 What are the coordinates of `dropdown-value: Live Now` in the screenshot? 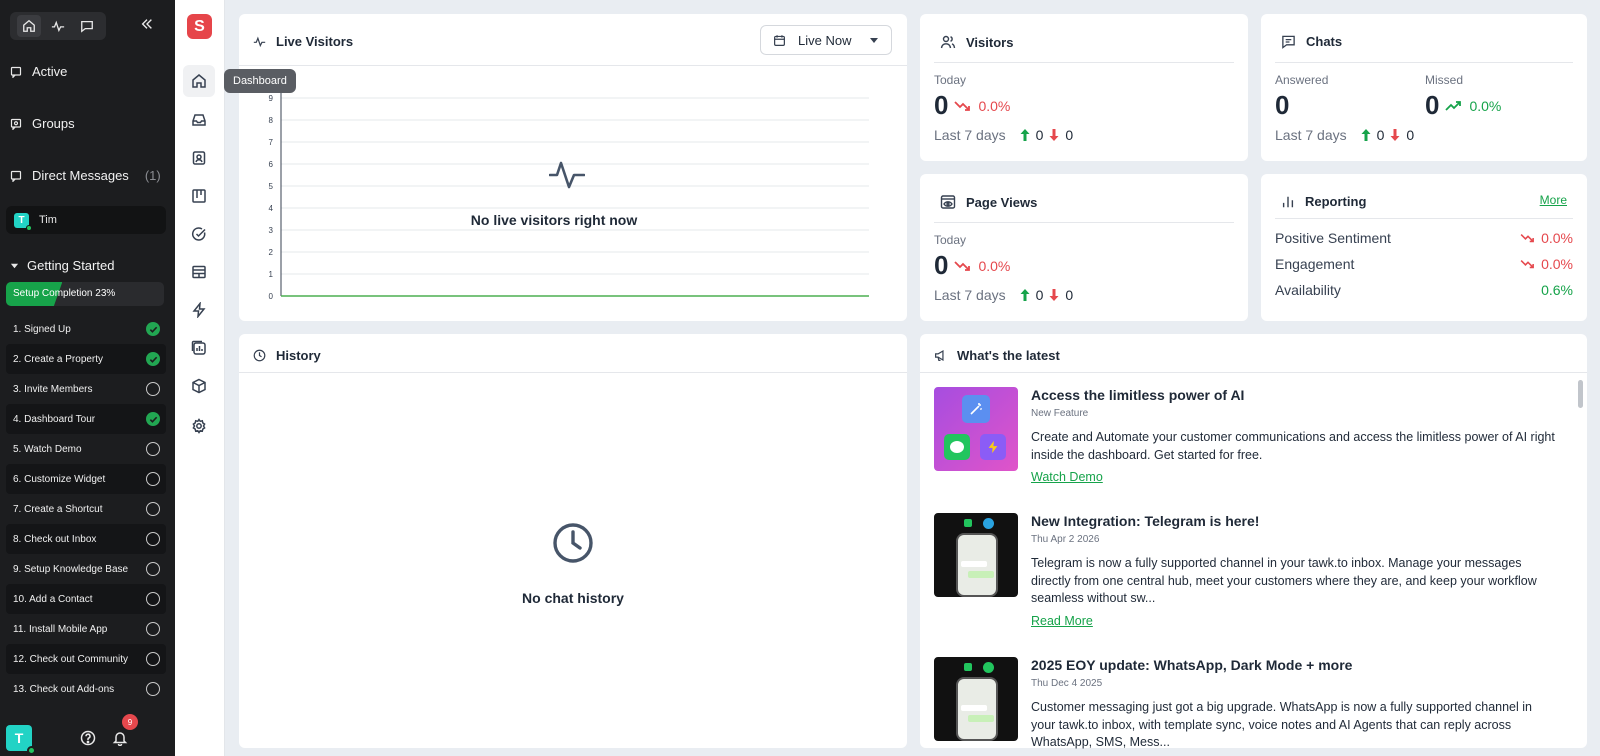 It's located at (825, 40).